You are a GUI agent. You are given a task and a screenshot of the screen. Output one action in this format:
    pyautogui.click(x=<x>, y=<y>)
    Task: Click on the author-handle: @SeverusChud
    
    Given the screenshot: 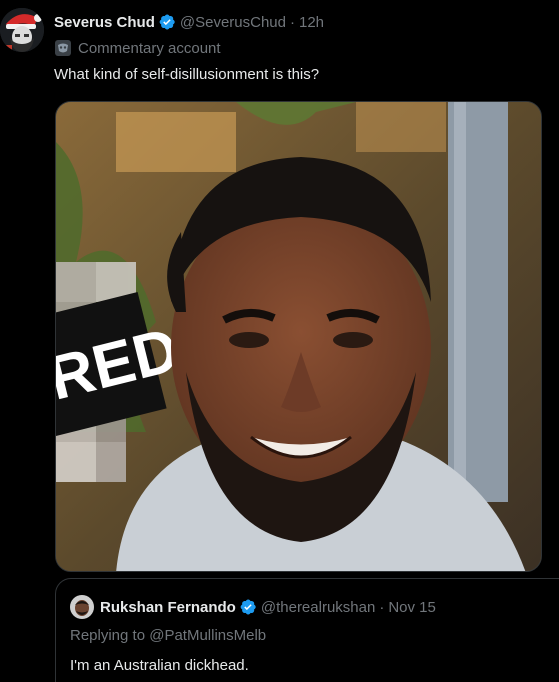 What is the action you would take?
    pyautogui.click(x=233, y=22)
    